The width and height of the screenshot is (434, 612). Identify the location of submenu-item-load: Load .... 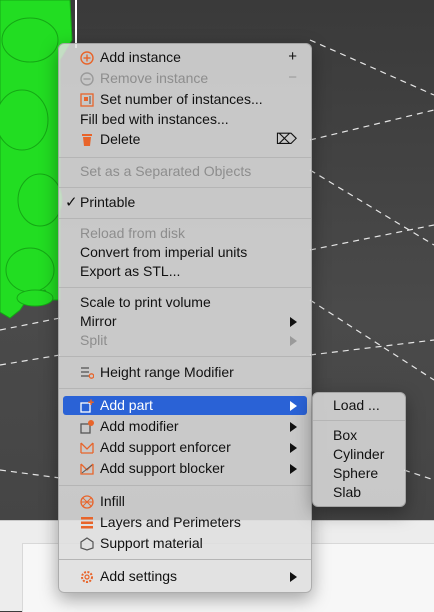
(356, 405).